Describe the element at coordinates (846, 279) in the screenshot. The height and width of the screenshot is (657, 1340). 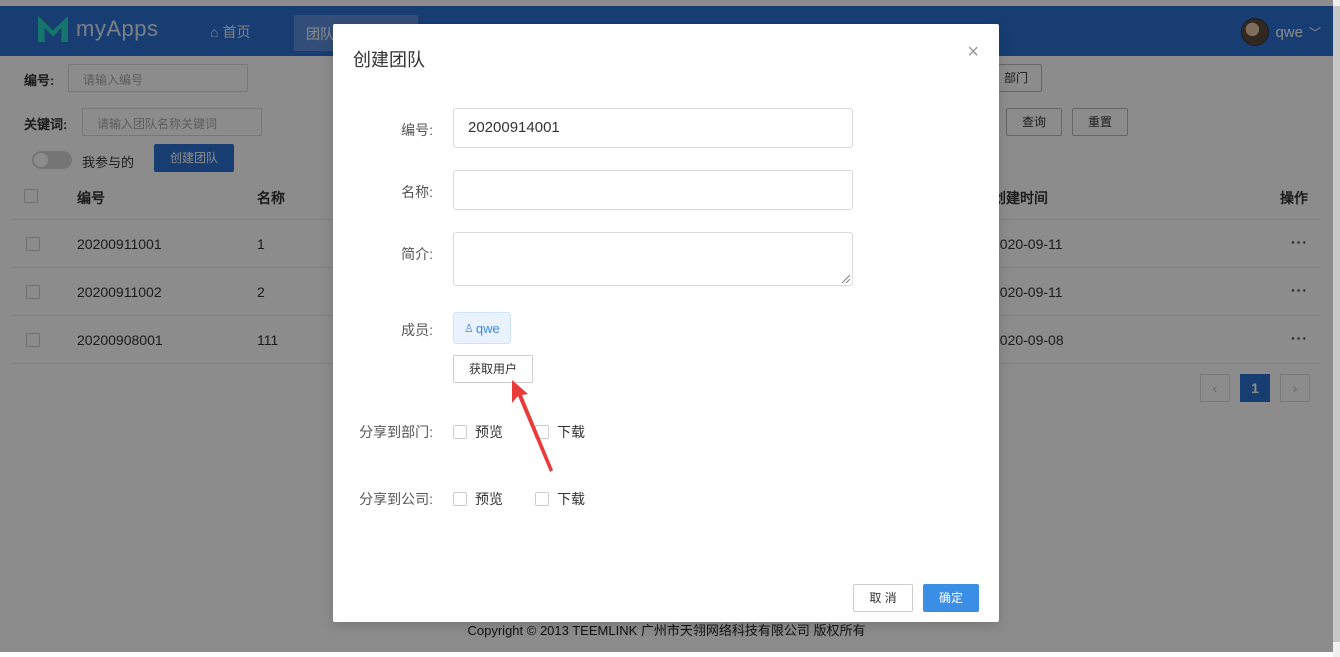
I see `resize-grip-icon` at that location.